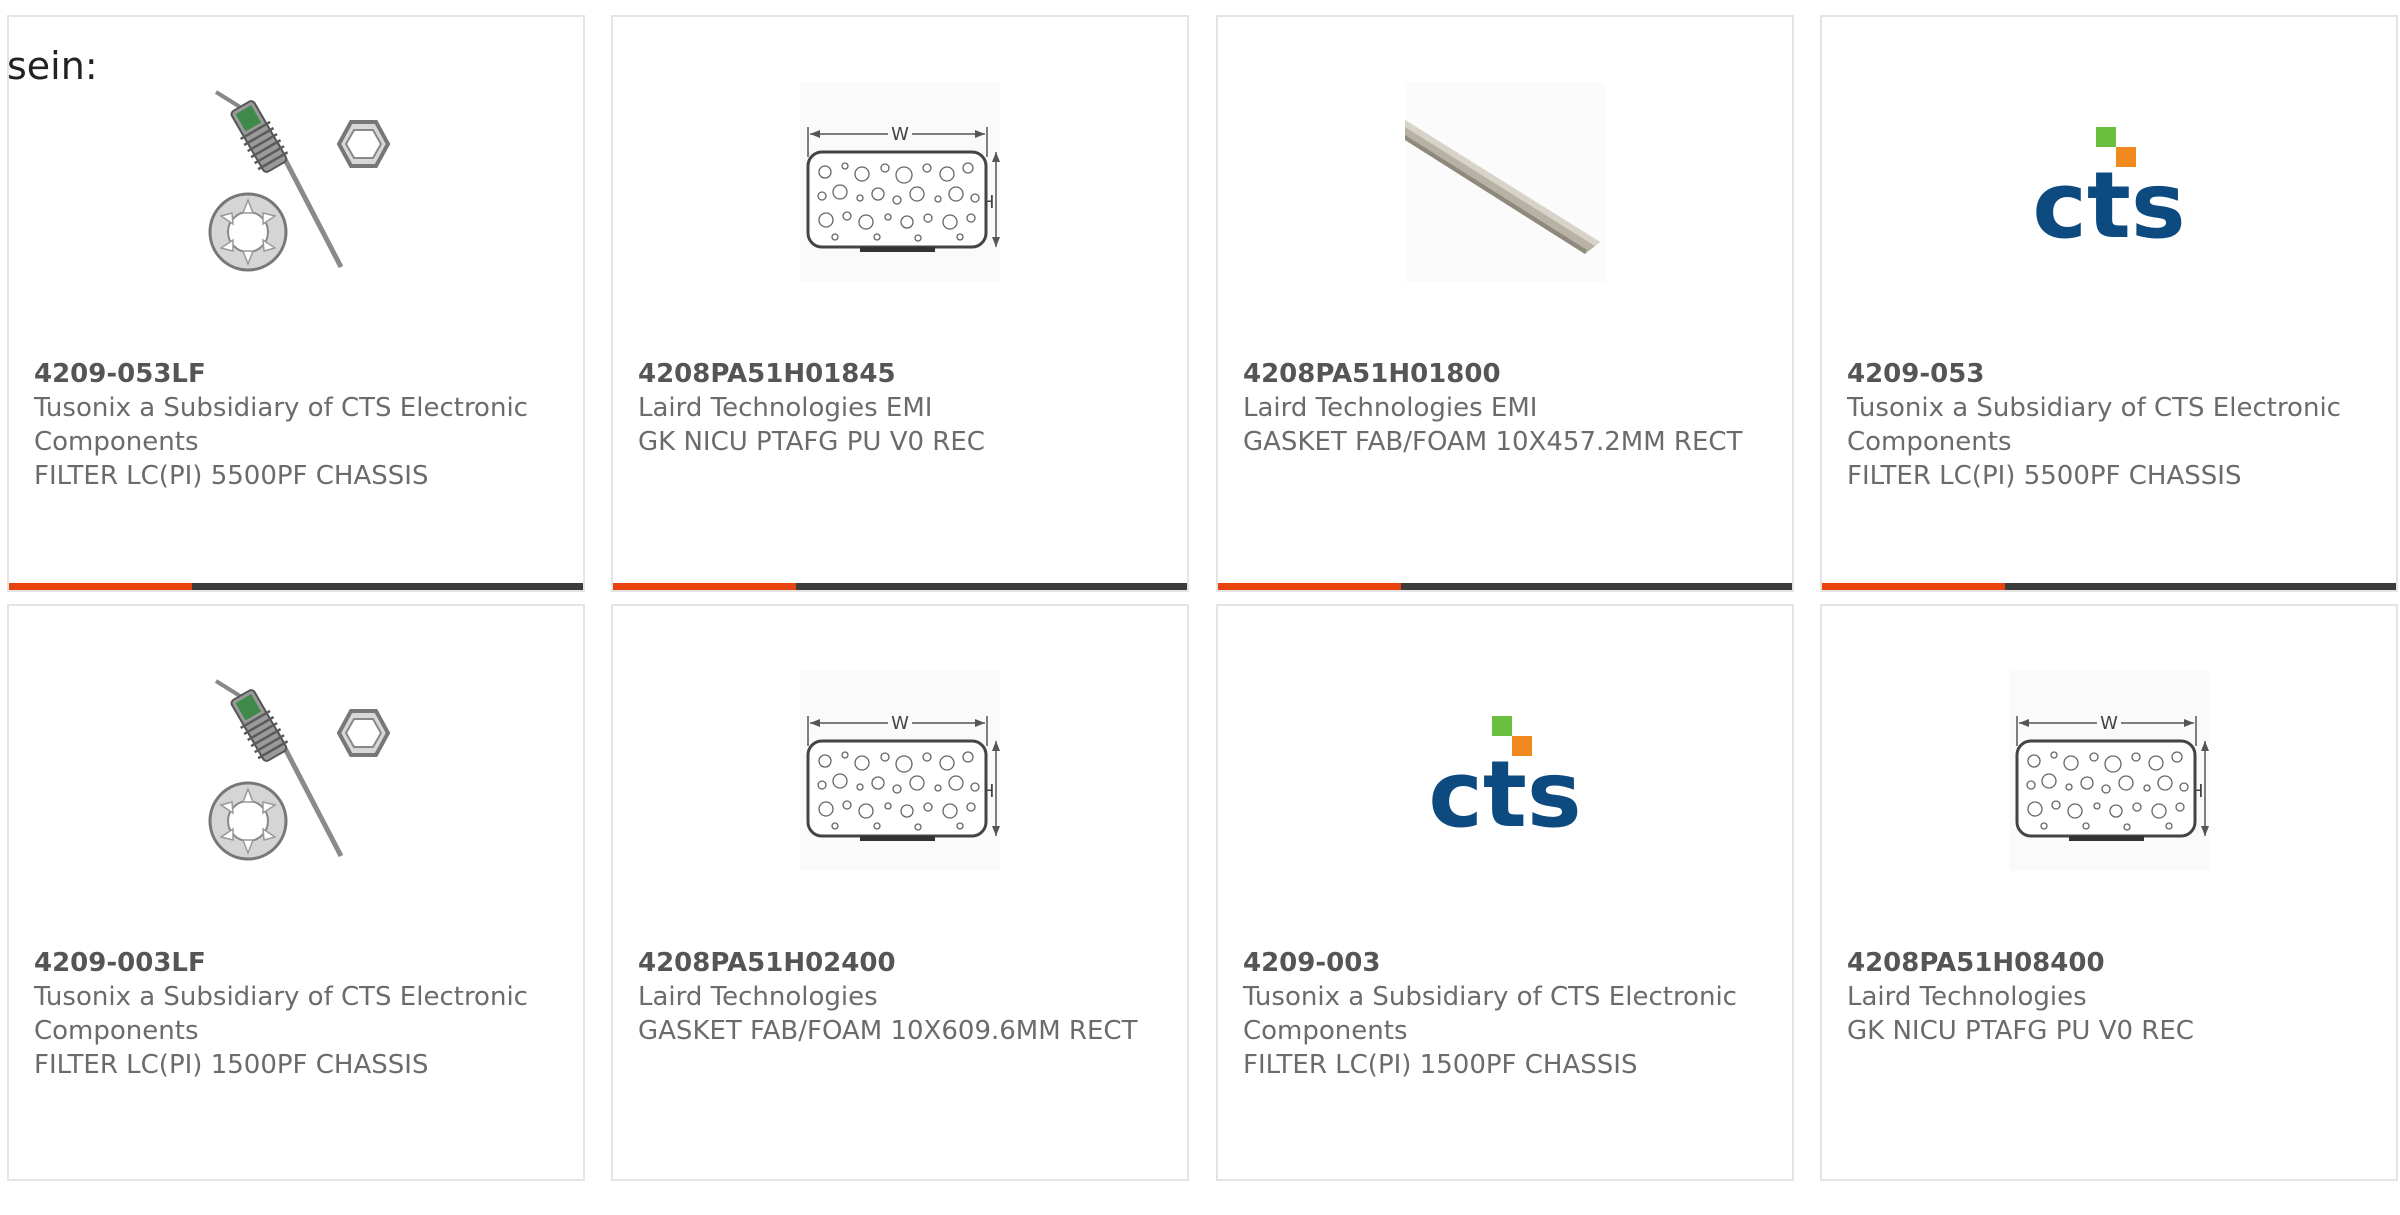  I want to click on part-number-link: 4209-053, so click(2116, 374).